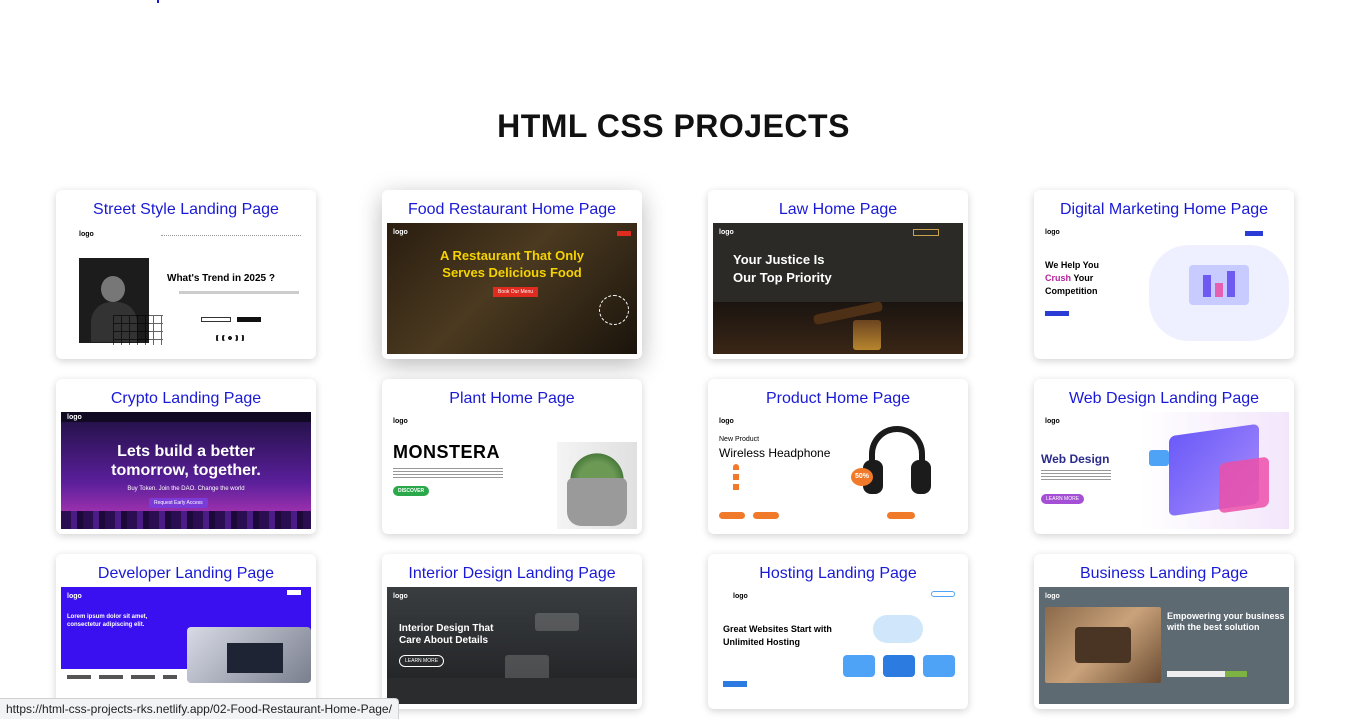  I want to click on thumb-button: Request Early Access, so click(178, 503).